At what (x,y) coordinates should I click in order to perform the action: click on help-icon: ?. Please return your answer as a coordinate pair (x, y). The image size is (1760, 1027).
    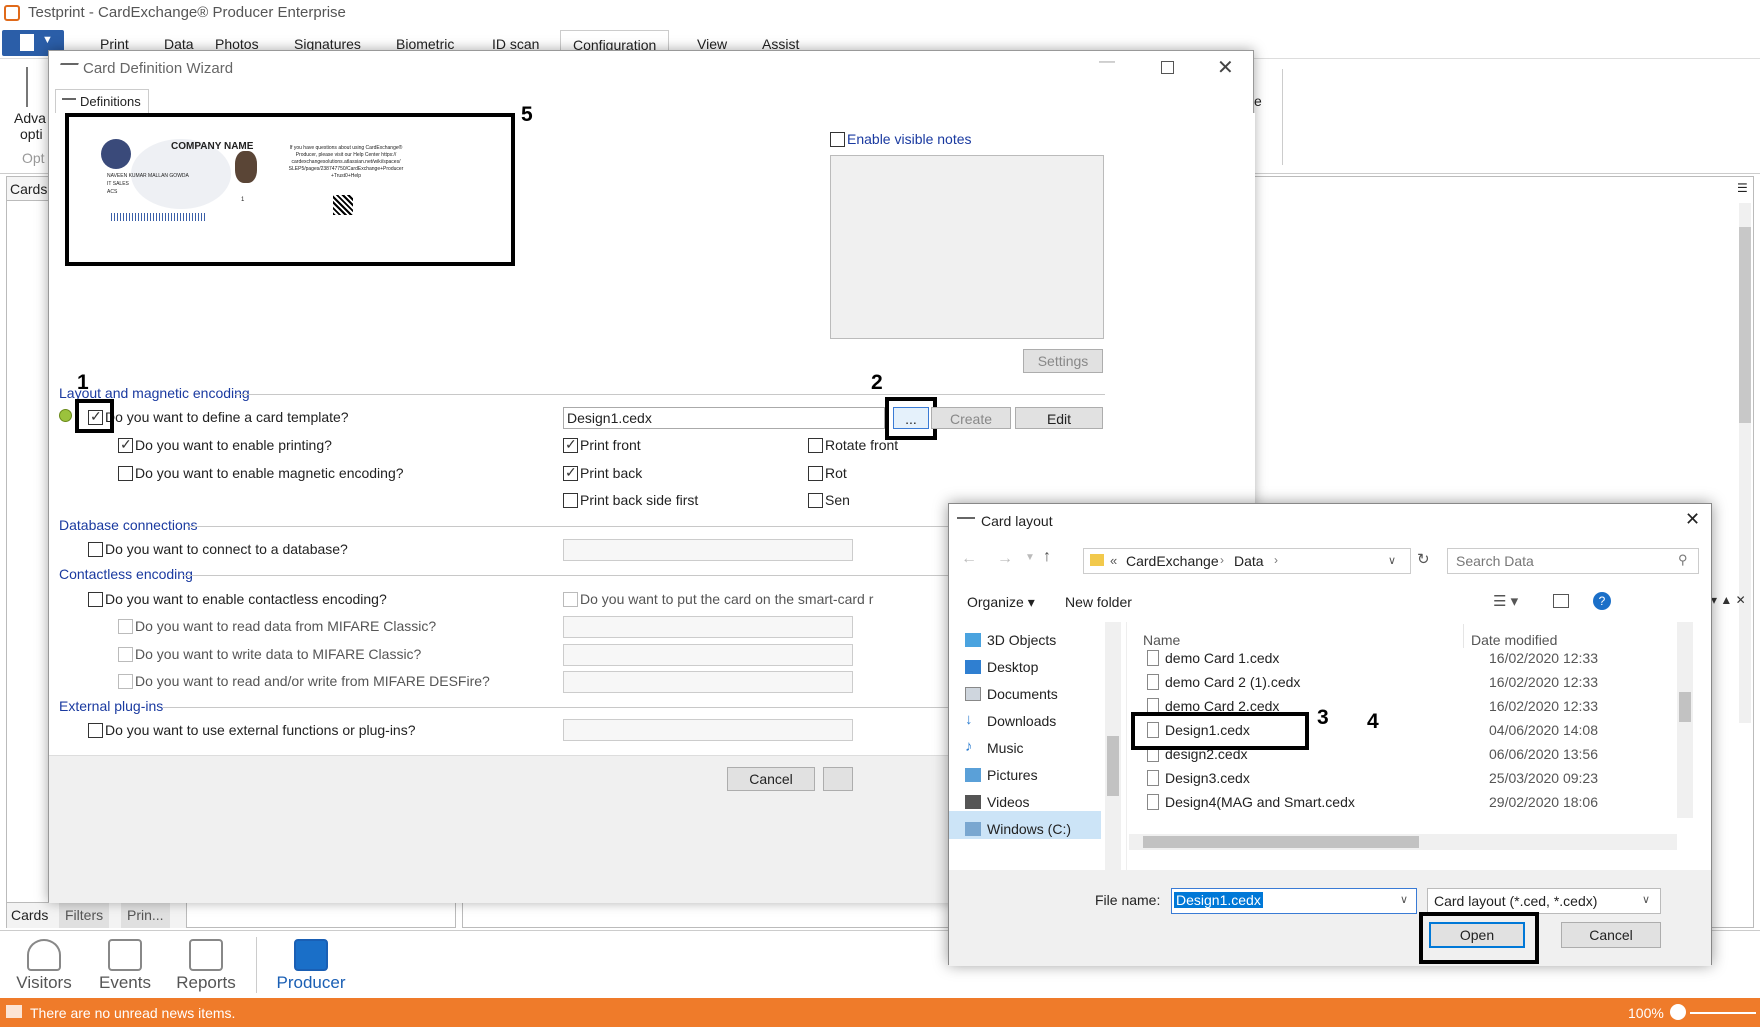
    Looking at the image, I should click on (1602, 601).